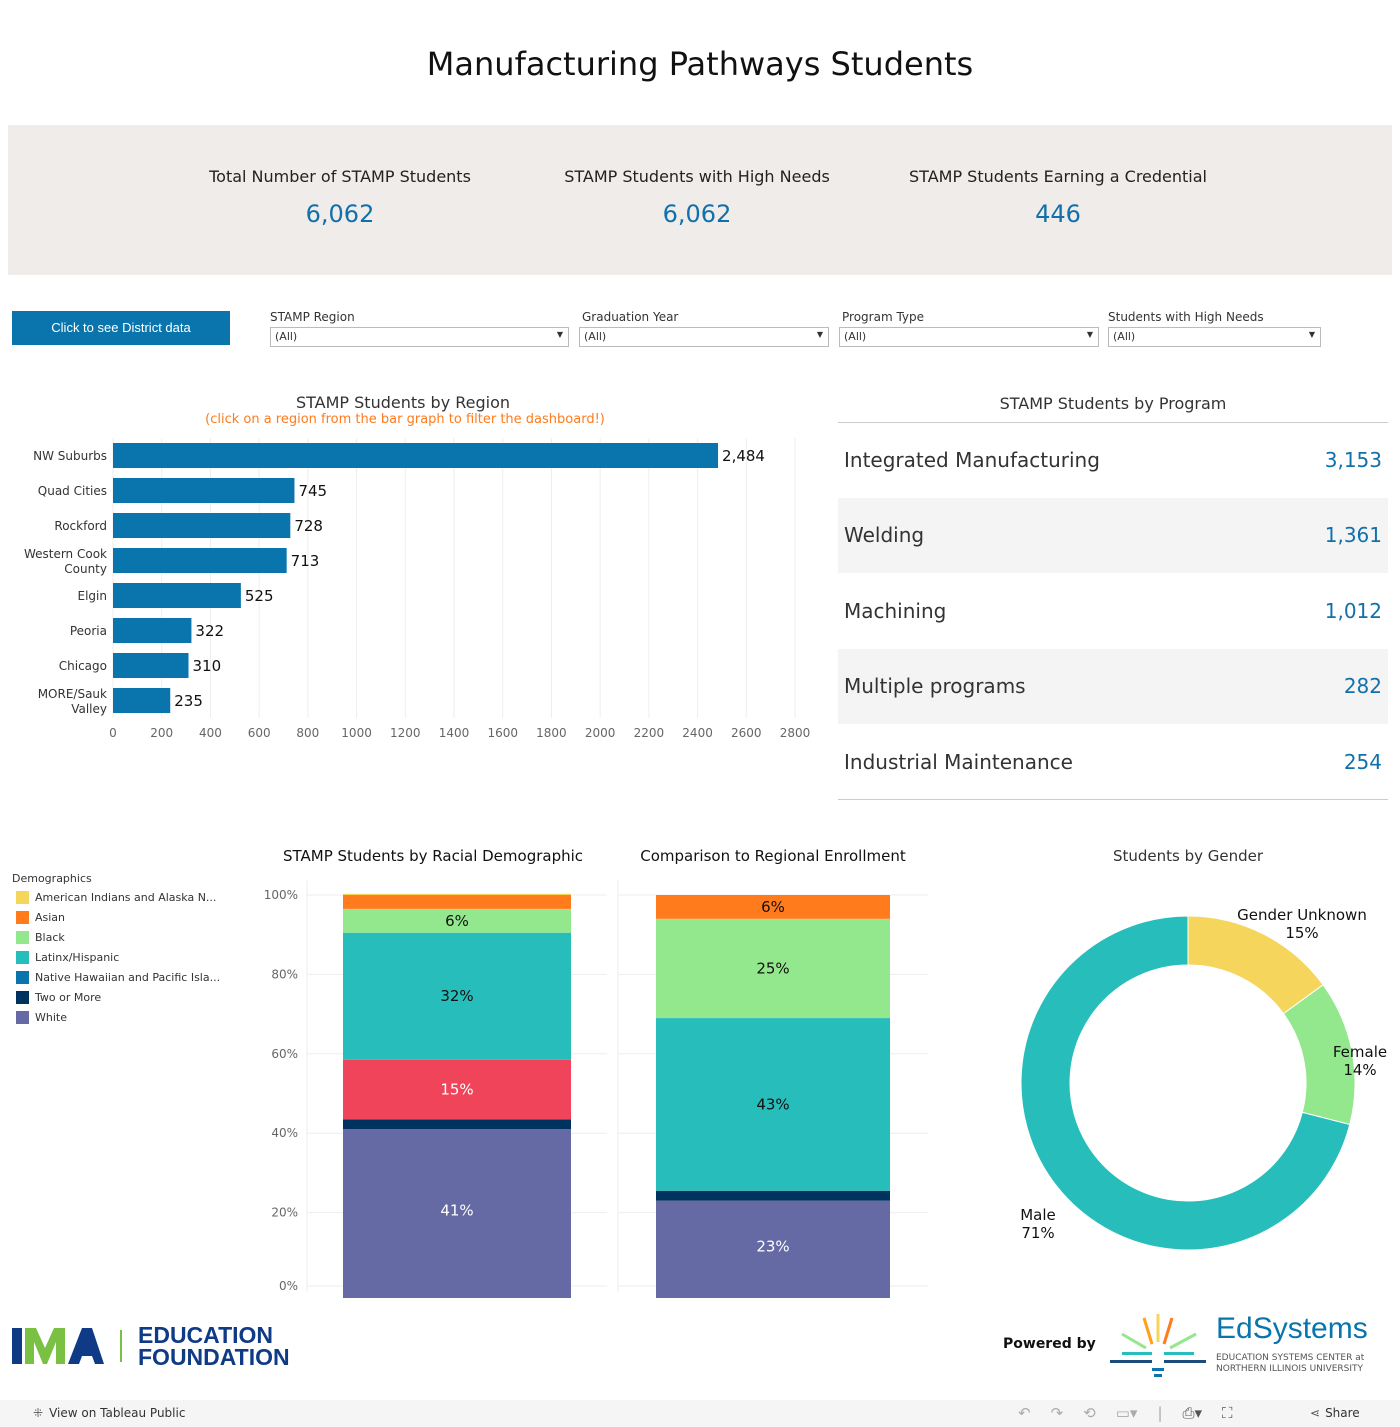 This screenshot has width=1400, height=1427. Describe the element at coordinates (746, 733) in the screenshot. I see `x-tick-label: 2600` at that location.